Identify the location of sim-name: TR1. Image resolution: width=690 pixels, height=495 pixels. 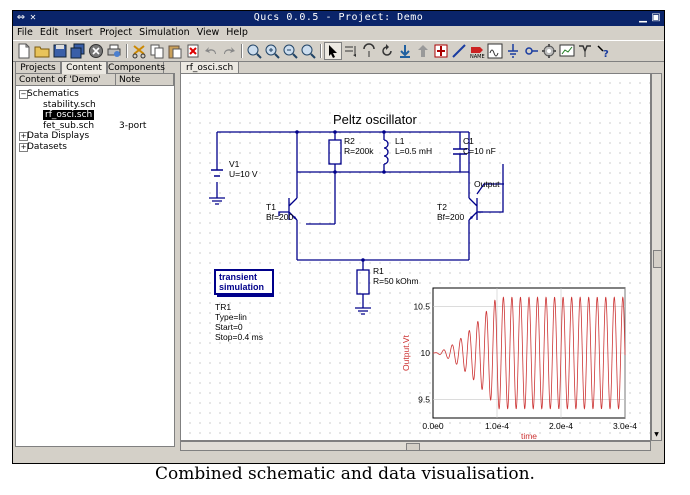
(223, 307).